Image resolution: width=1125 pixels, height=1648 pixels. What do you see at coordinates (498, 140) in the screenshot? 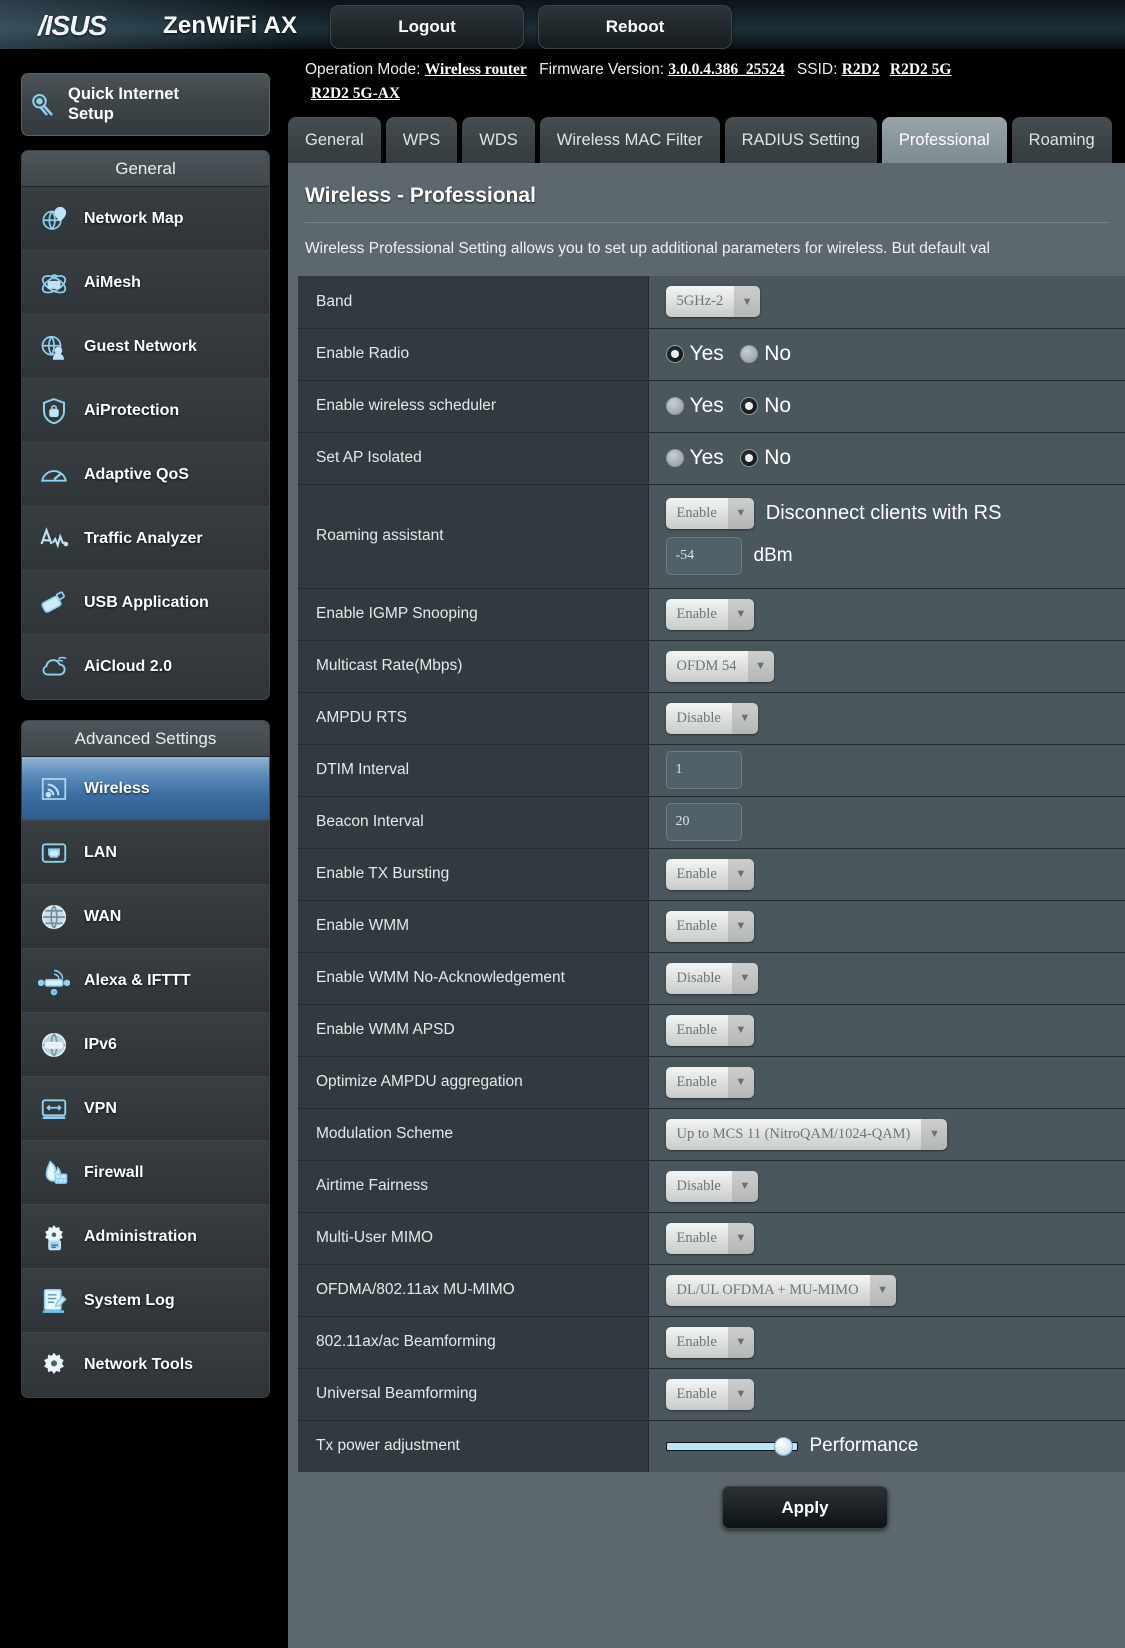
I see `tab-wds: WDS` at bounding box center [498, 140].